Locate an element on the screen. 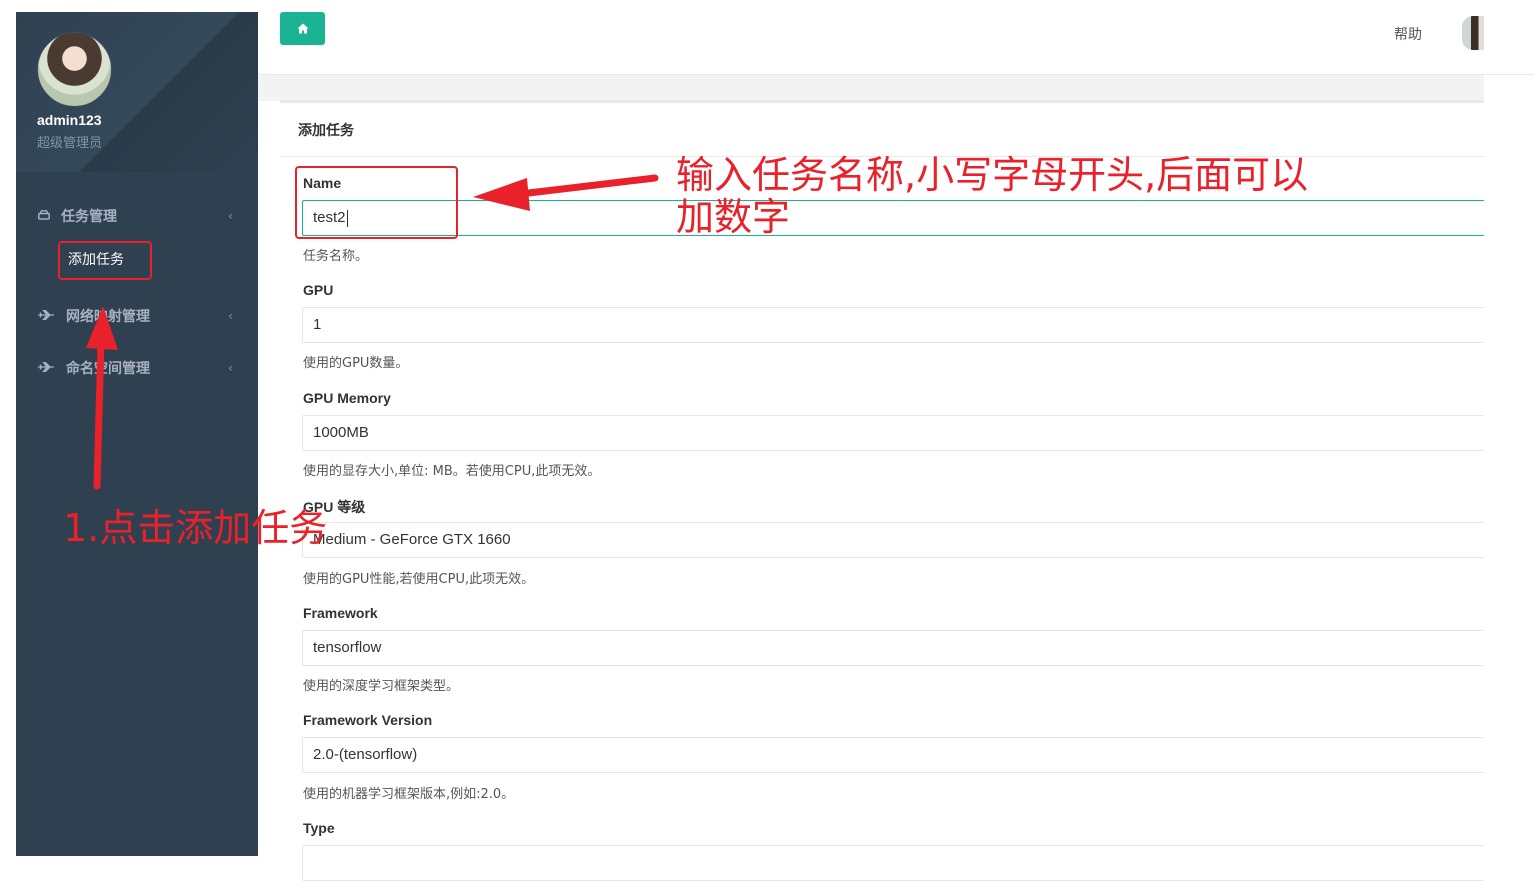 The image size is (1534, 881). help-link: 帮助 is located at coordinates (1408, 34).